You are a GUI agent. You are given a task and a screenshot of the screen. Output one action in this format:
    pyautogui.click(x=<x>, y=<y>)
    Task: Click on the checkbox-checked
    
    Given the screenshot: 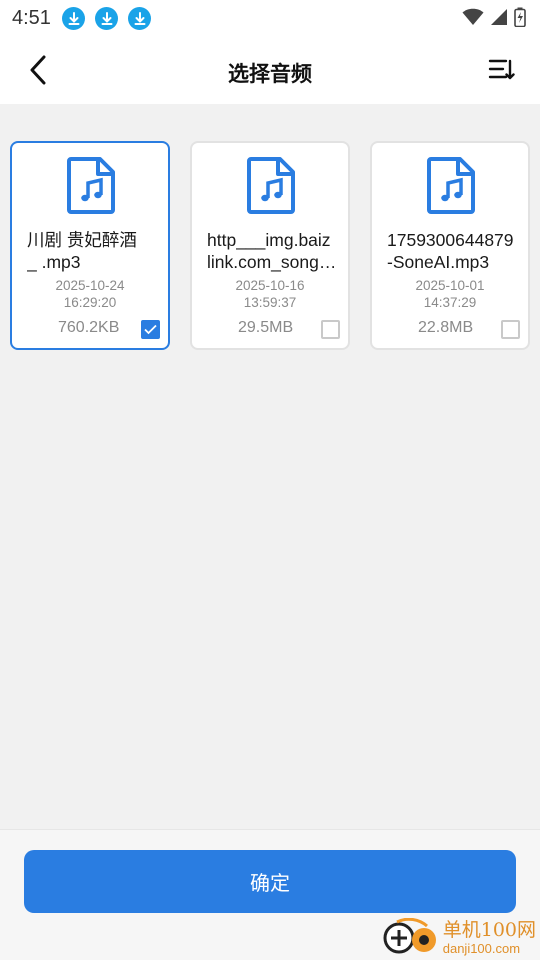 What is the action you would take?
    pyautogui.click(x=150, y=329)
    